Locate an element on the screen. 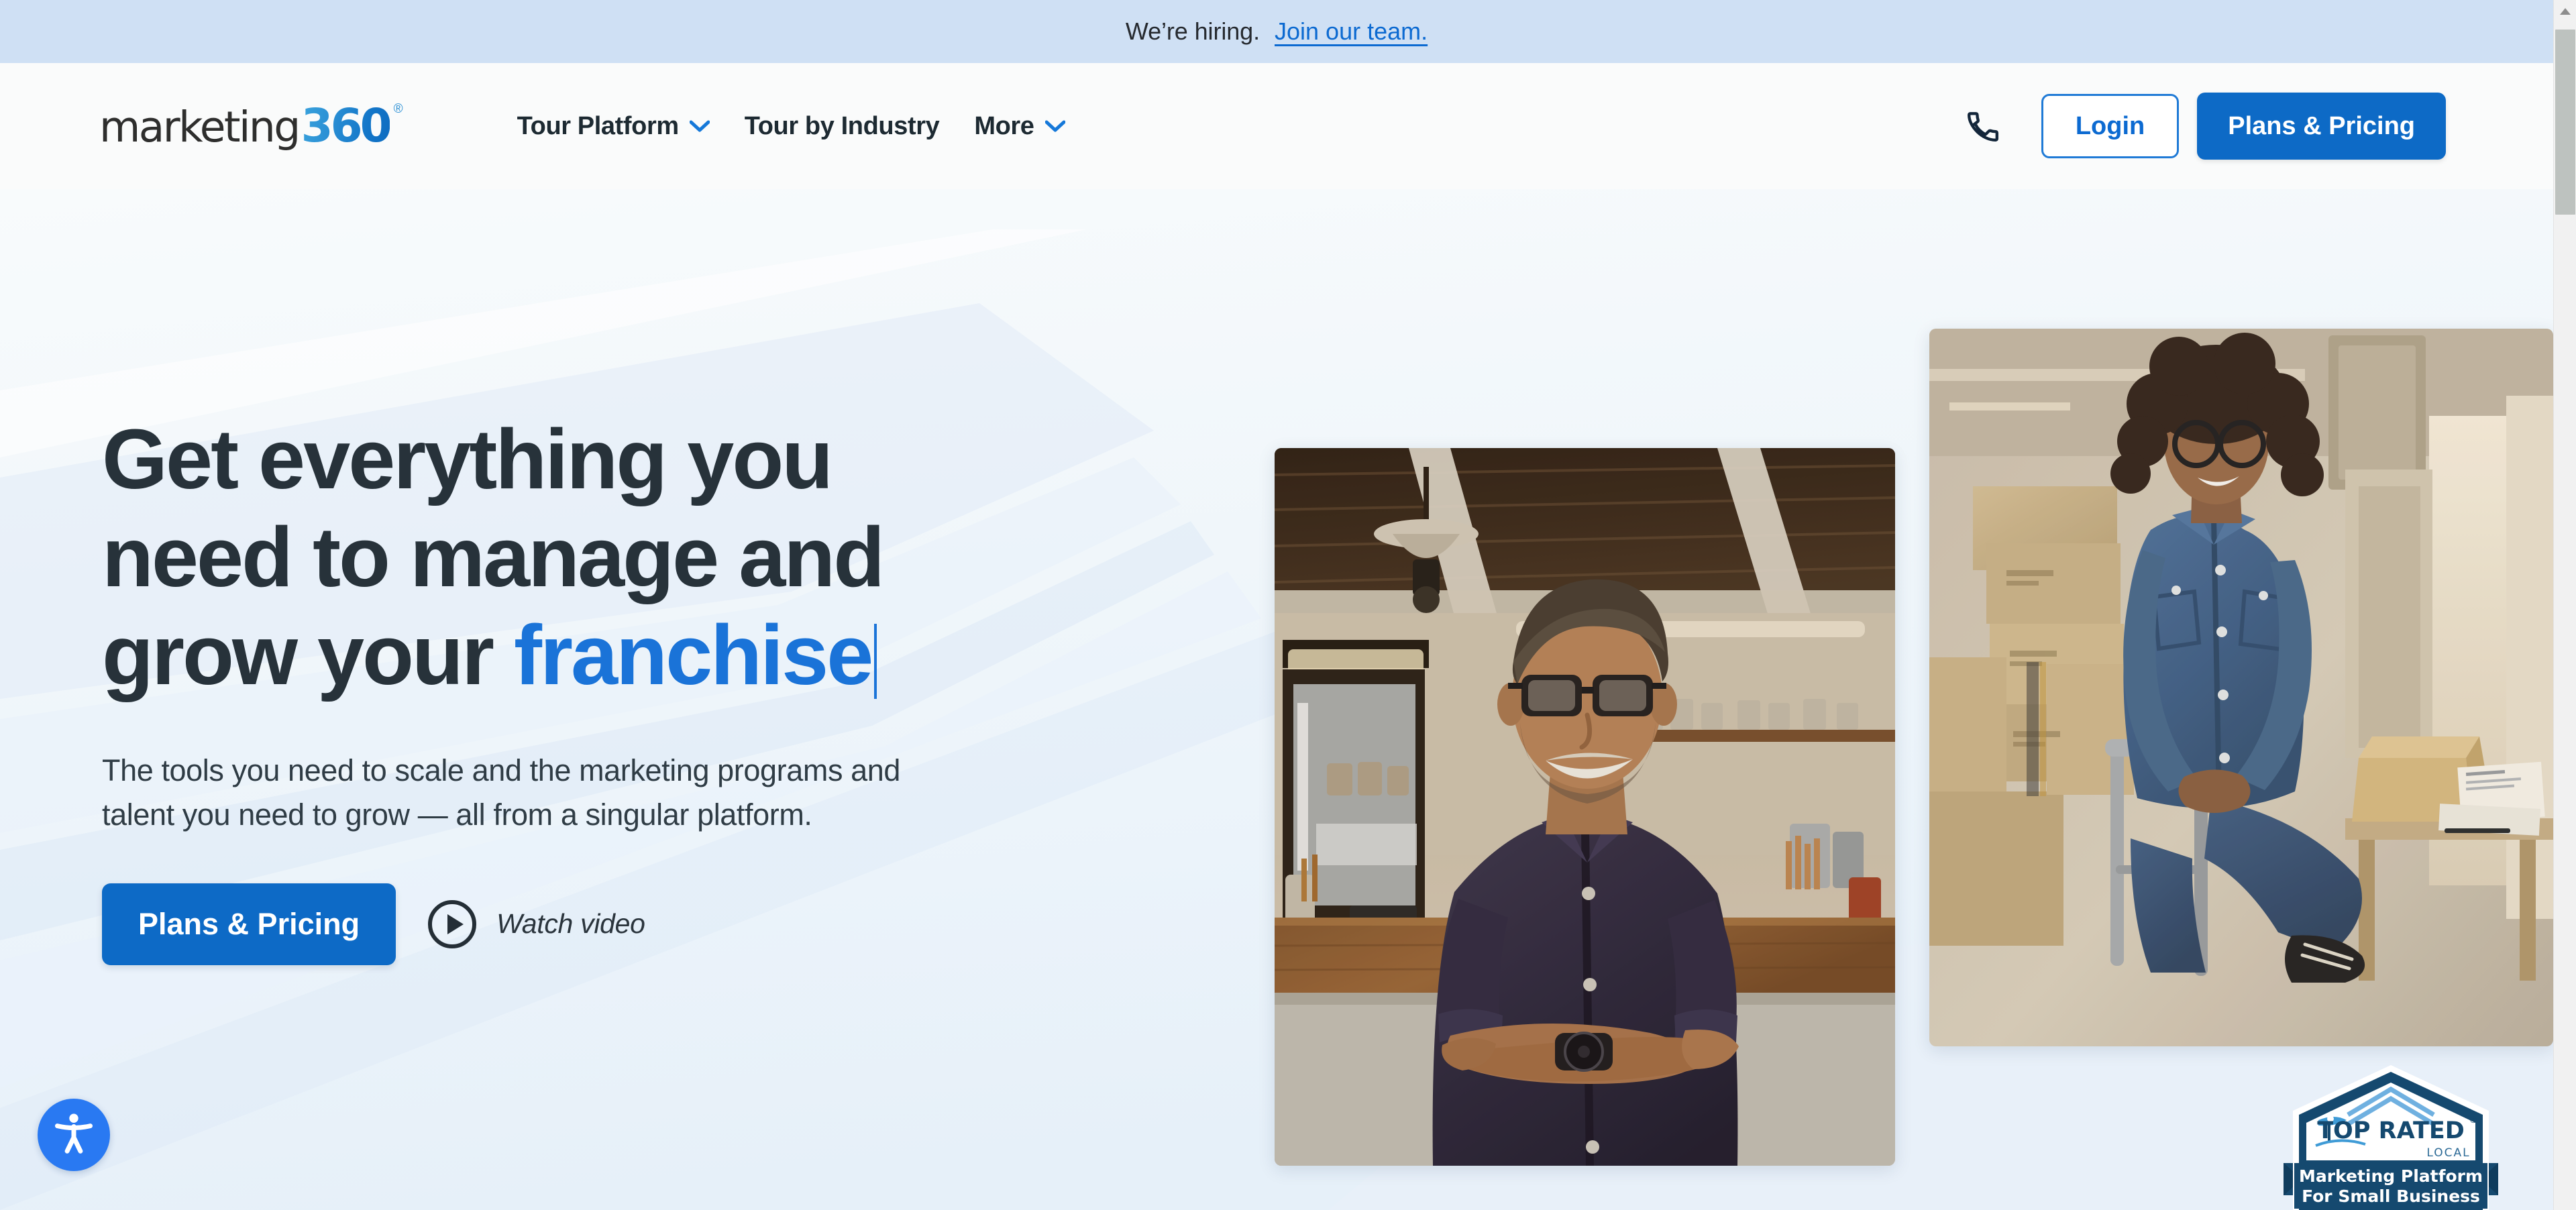 This screenshot has width=2576, height=1210. header-actions: Login Plans & Pricing is located at coordinates (2202, 126).